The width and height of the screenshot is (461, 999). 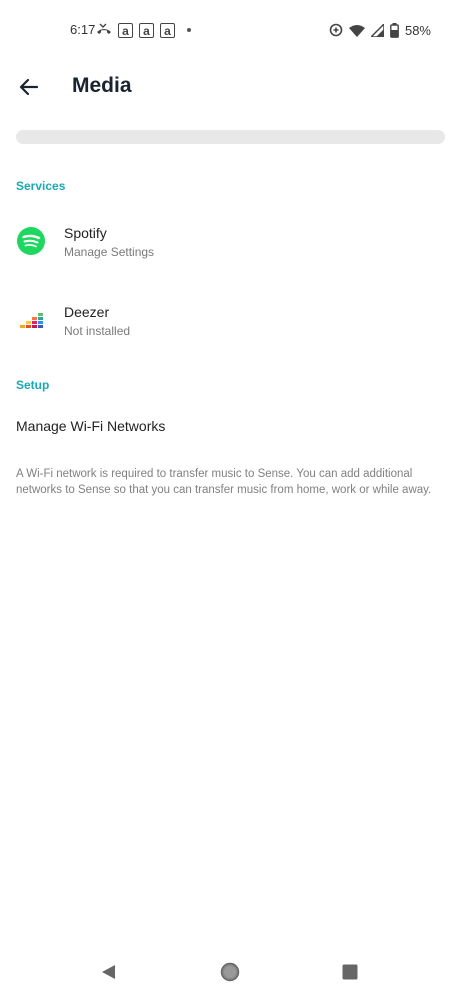 What do you see at coordinates (356, 30) in the screenshot?
I see `wifi-icon` at bounding box center [356, 30].